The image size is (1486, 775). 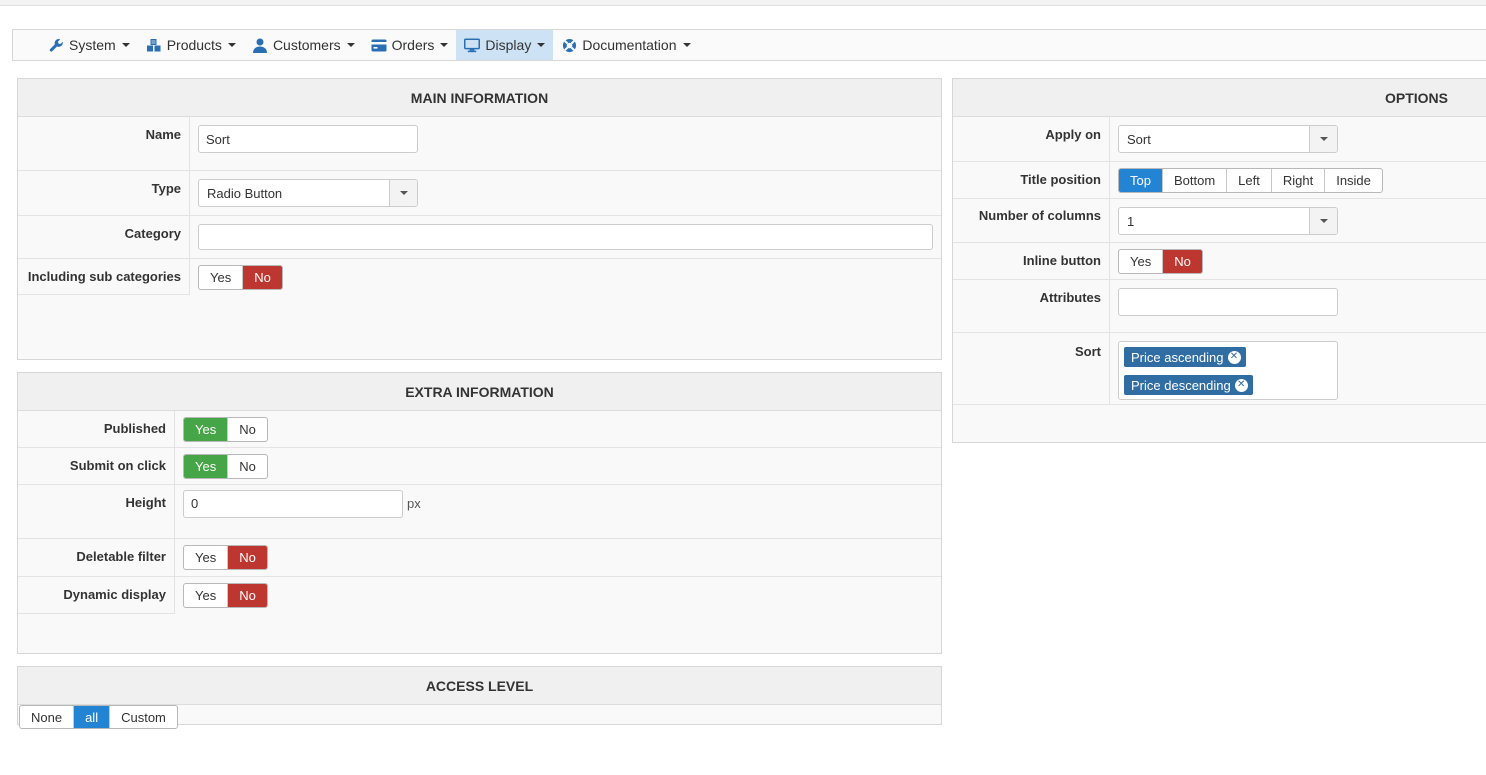 I want to click on sort-label: Sort, so click(x=1031, y=368).